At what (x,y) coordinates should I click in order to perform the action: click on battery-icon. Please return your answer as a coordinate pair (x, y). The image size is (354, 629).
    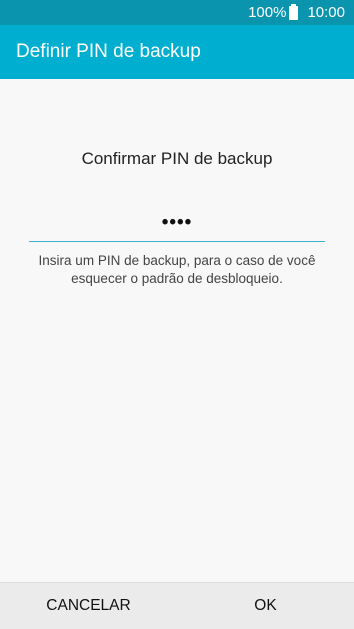
    Looking at the image, I should click on (294, 11).